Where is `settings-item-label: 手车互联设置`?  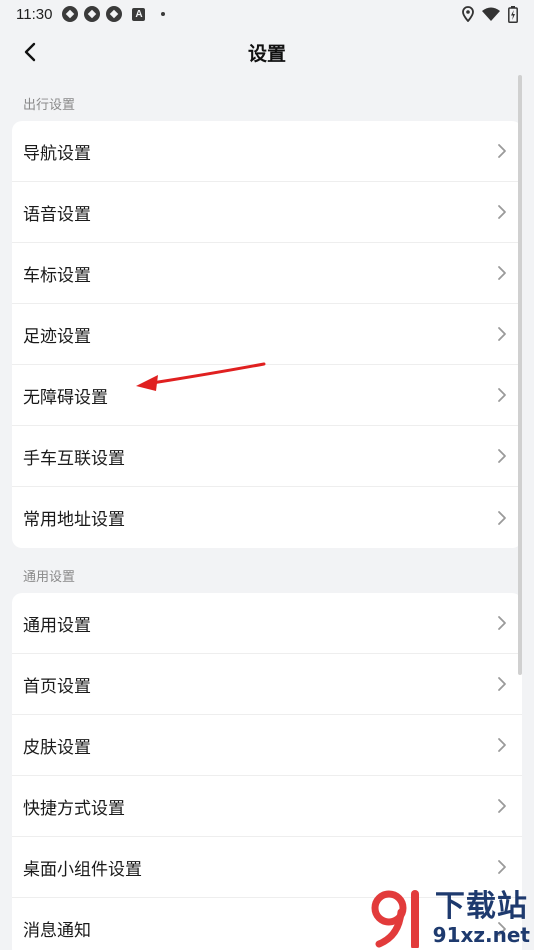
settings-item-label: 手车互联设置 is located at coordinates (74, 458).